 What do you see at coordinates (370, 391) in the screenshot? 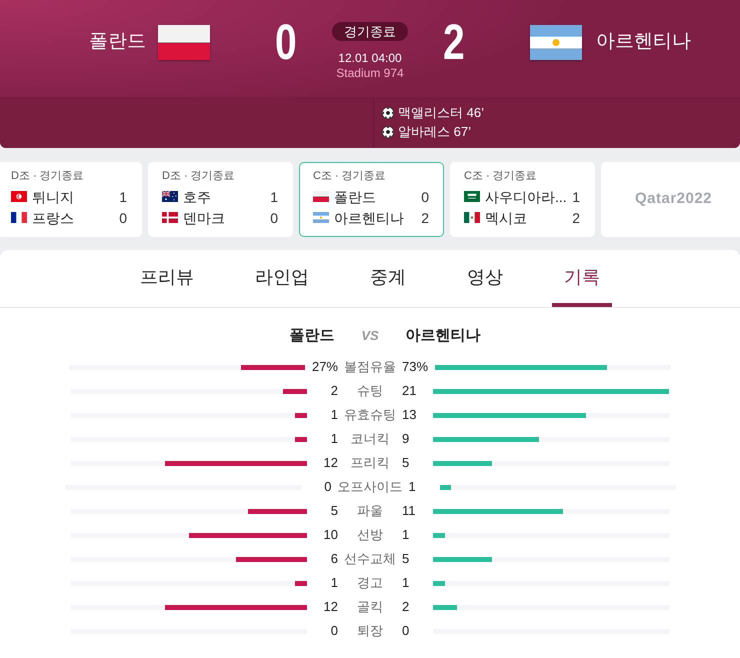
I see `stat-label: 슈팅` at bounding box center [370, 391].